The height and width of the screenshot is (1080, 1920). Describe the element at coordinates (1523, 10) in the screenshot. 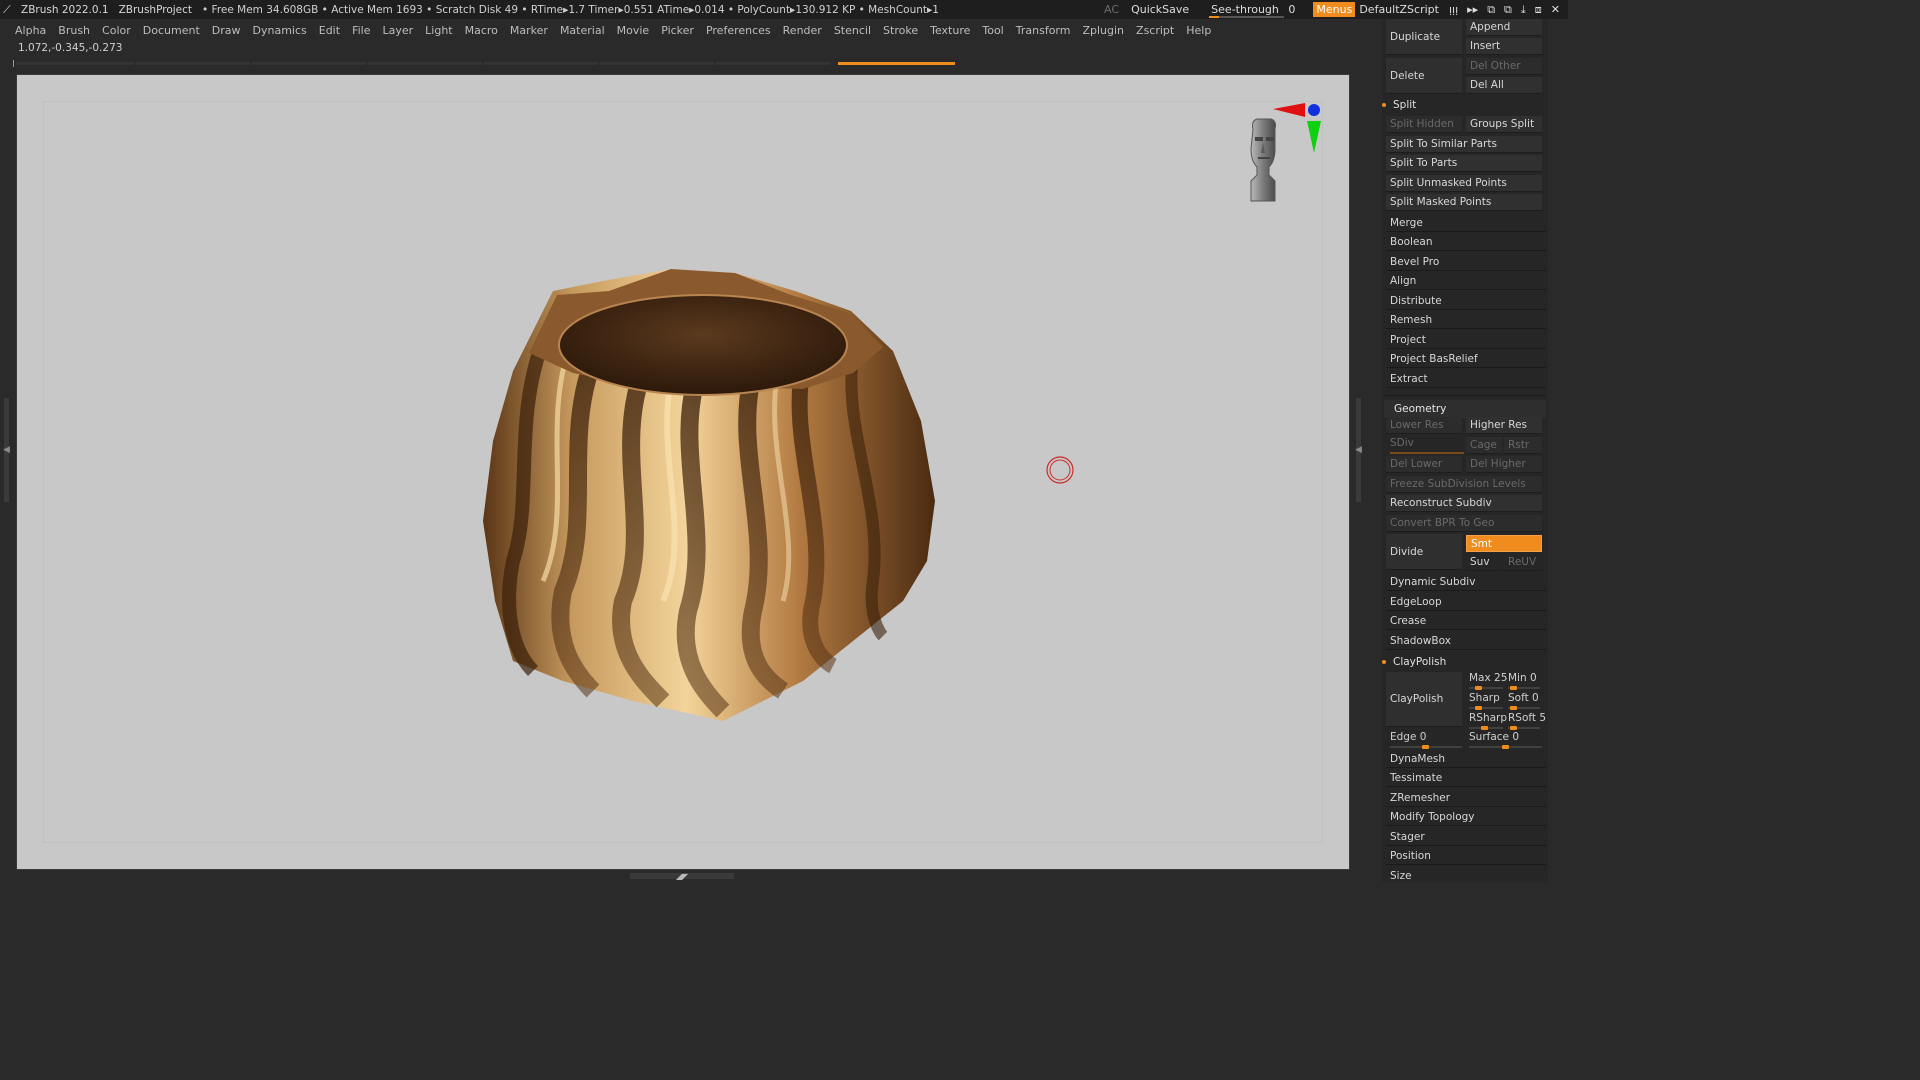

I see `minimize-icon: ⤓` at that location.